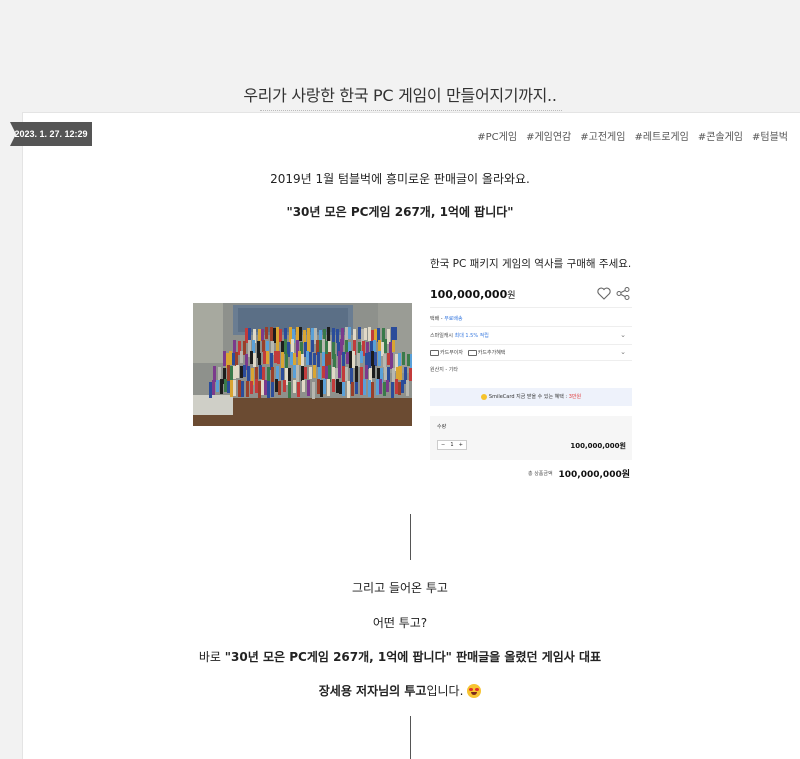 The width and height of the screenshot is (800, 759). Describe the element at coordinates (598, 446) in the screenshot. I see `quantity-price: 100,000,000원` at that location.